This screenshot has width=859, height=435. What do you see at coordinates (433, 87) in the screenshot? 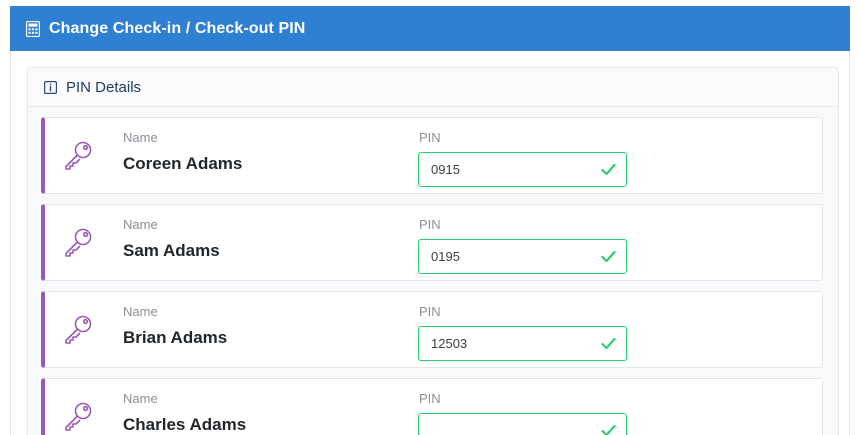
I see `pin-details-header: PIN Details` at bounding box center [433, 87].